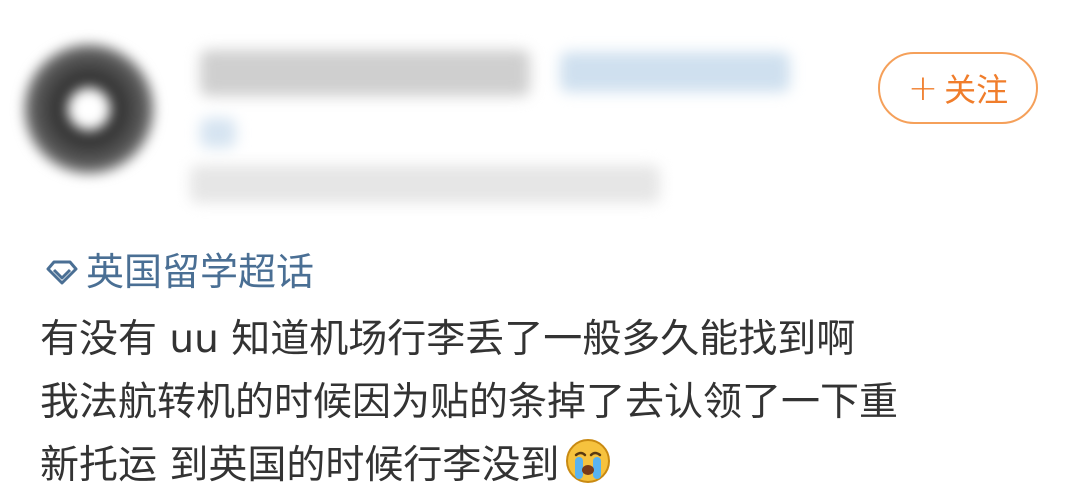 This screenshot has width=1080, height=503. Describe the element at coordinates (62, 272) in the screenshot. I see `diamond-icon` at that location.